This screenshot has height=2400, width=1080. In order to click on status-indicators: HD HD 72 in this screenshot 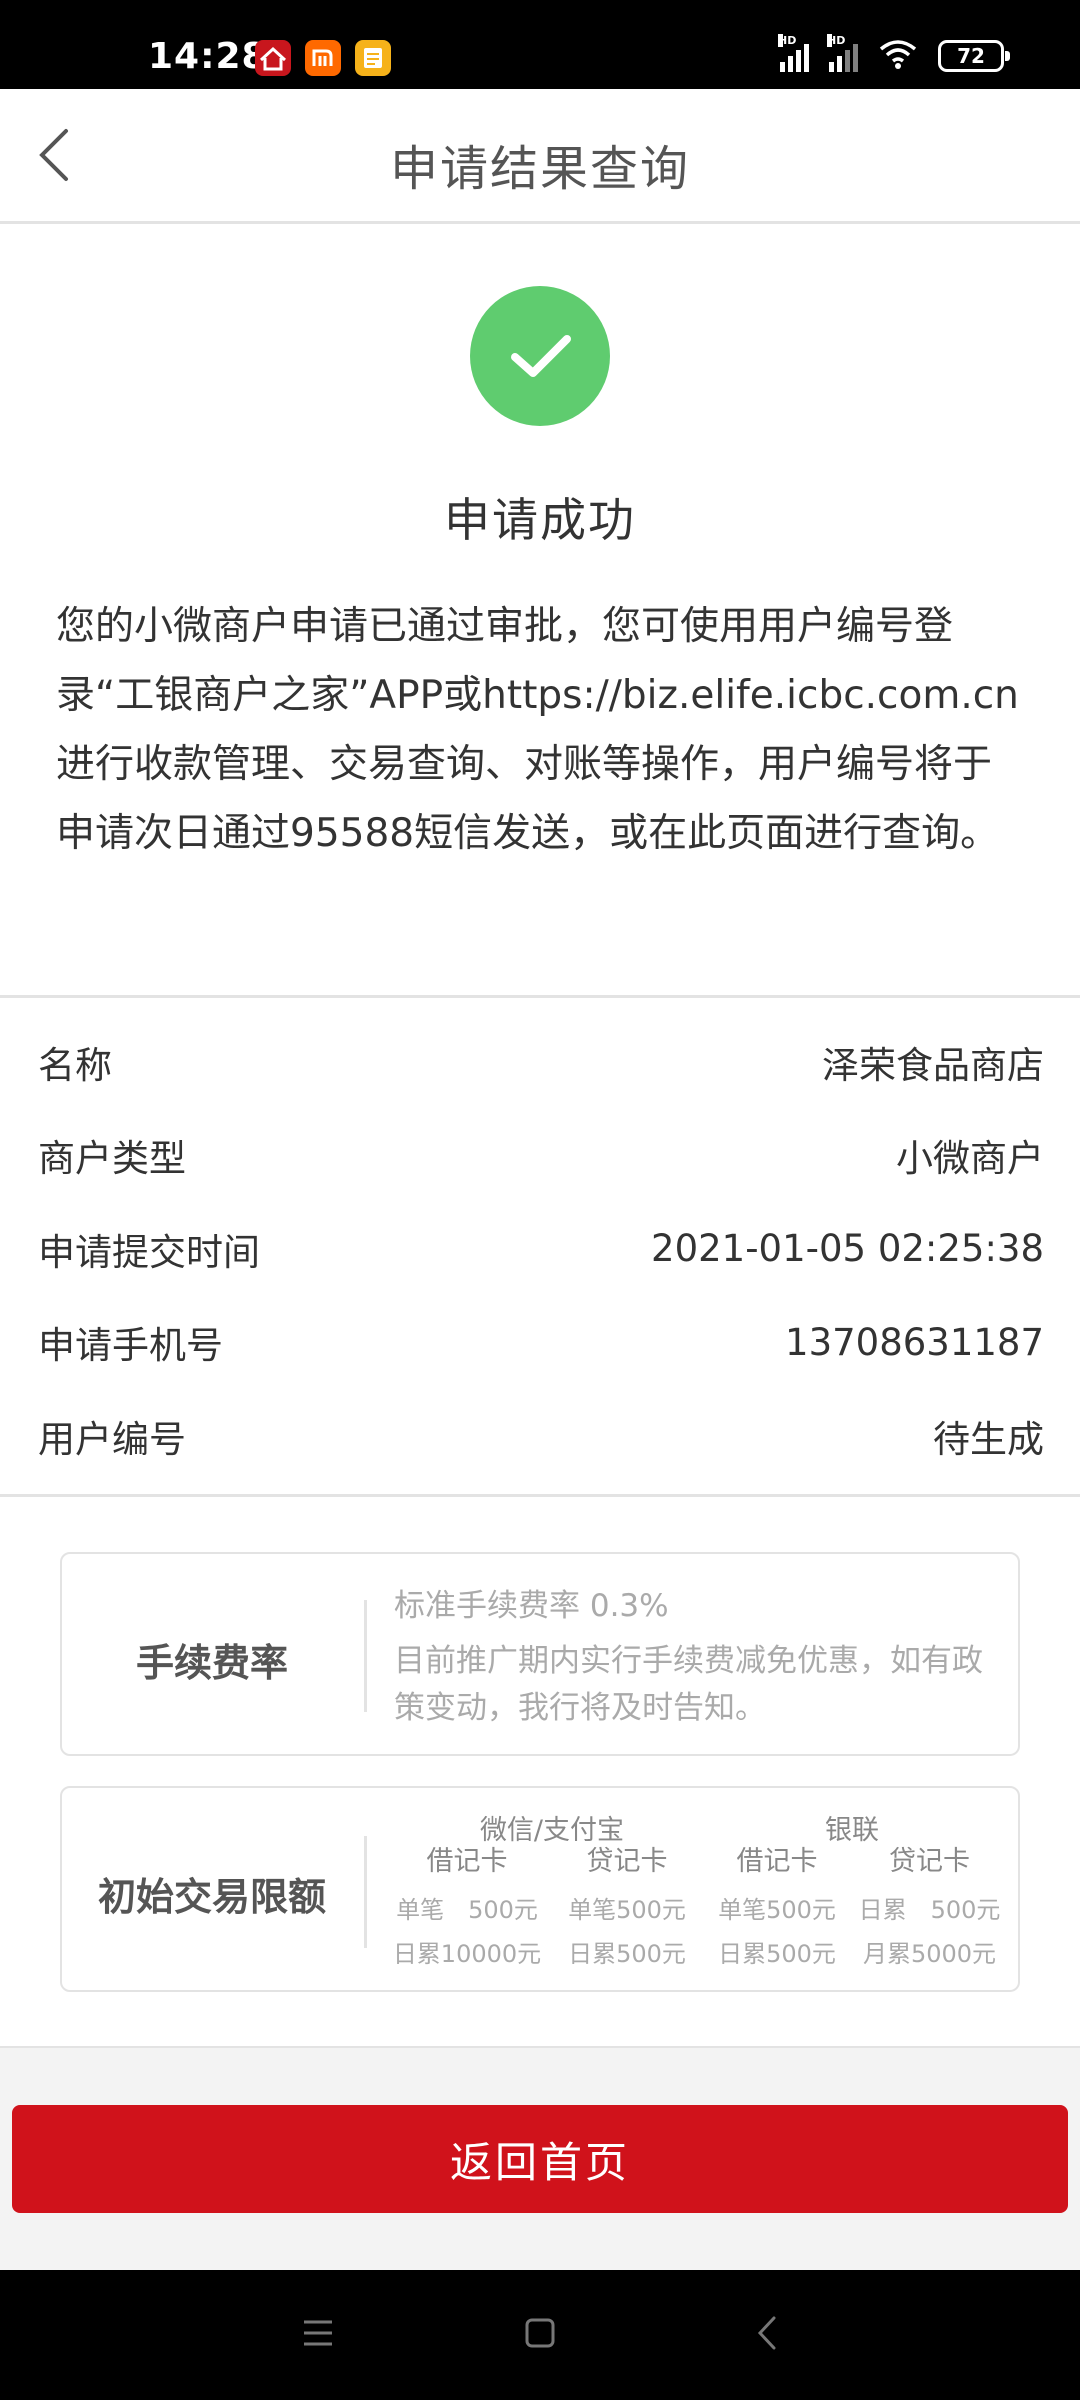, I will do `click(894, 54)`.